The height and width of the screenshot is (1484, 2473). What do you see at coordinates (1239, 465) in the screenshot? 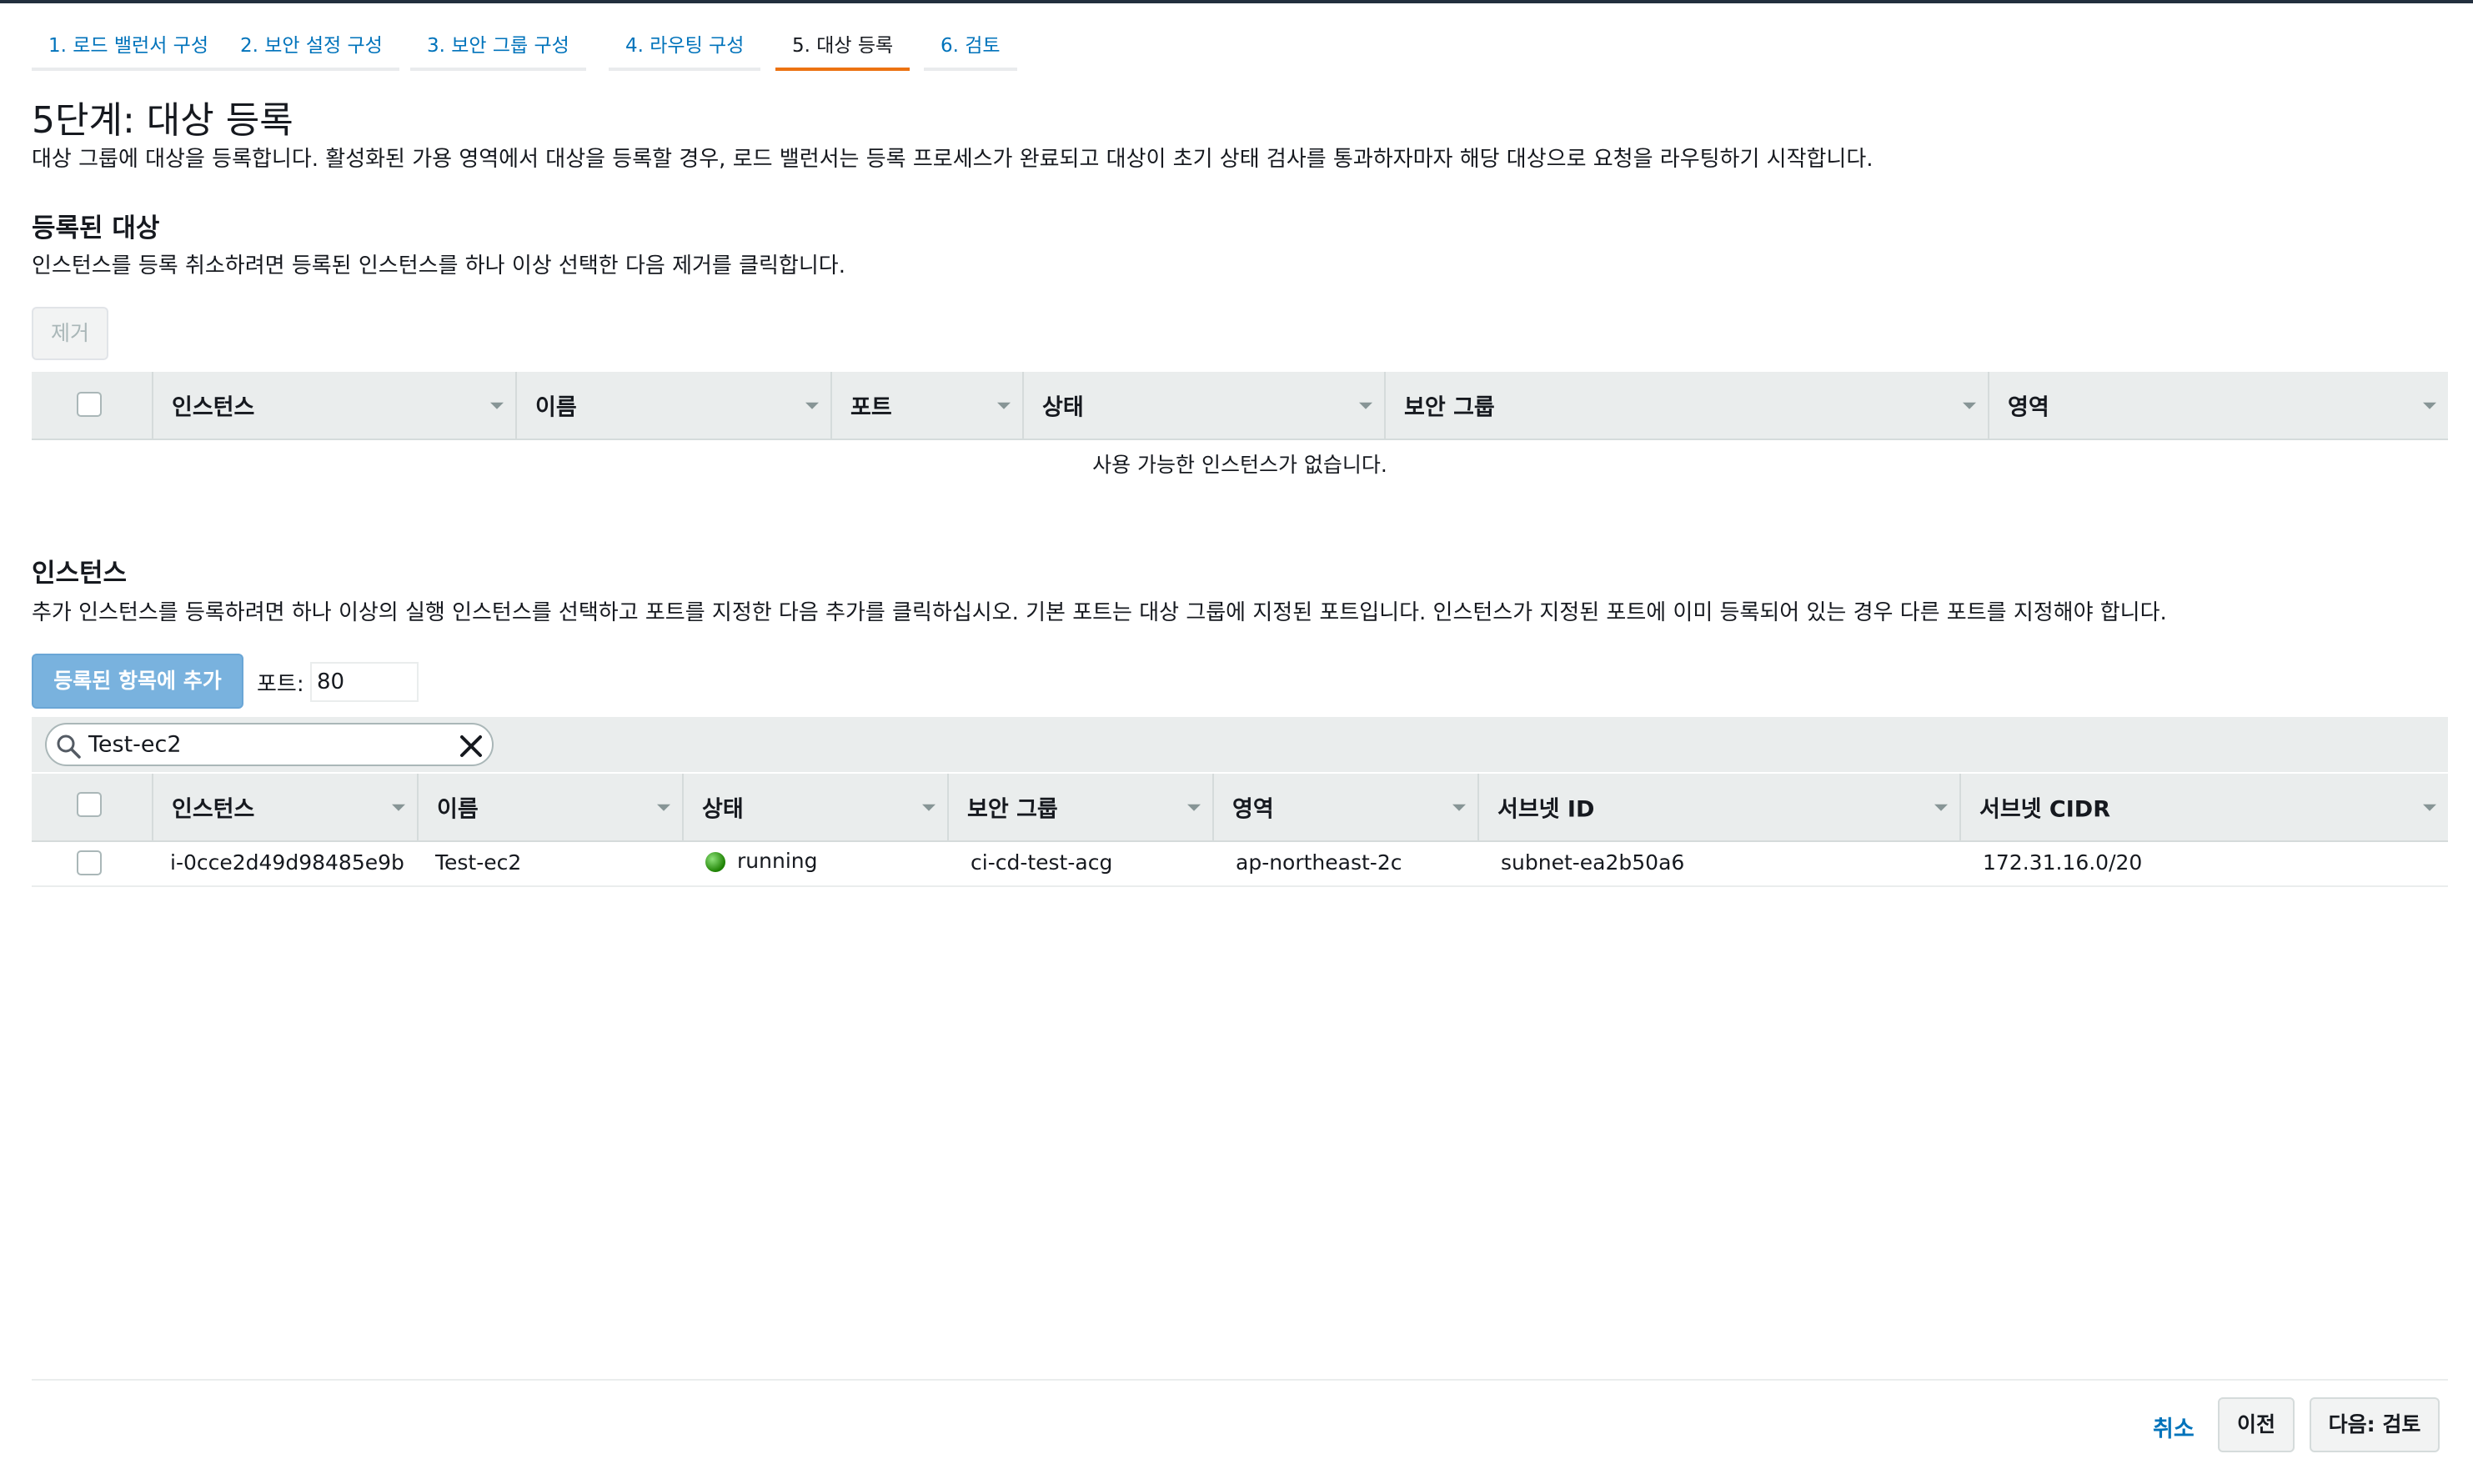
I see `empty-message: 사용 가능한 인스턴스가 없습니다.` at bounding box center [1239, 465].